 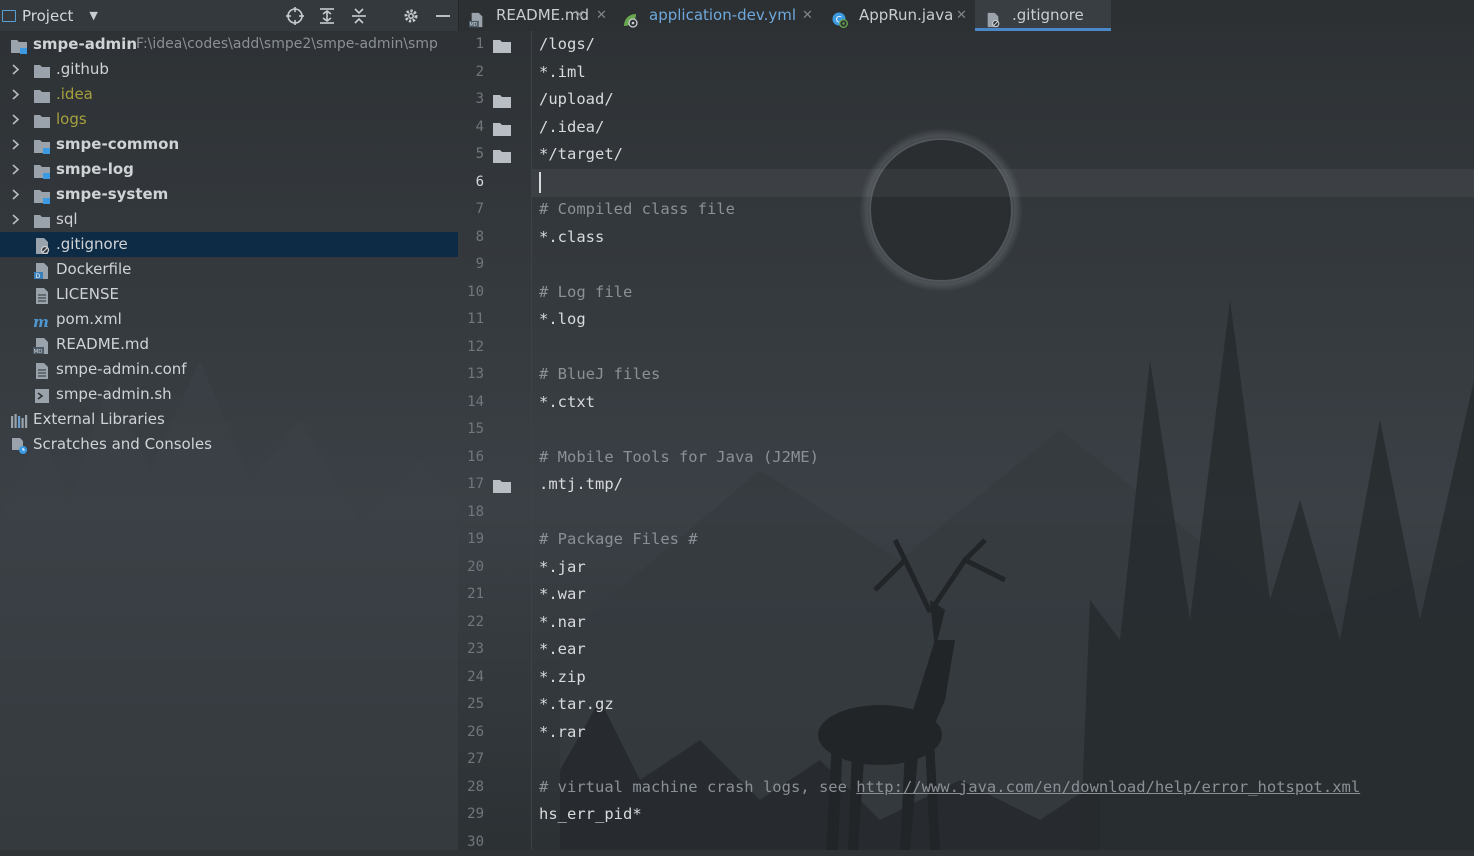 I want to click on line-text: # Compiled class file, so click(x=637, y=209).